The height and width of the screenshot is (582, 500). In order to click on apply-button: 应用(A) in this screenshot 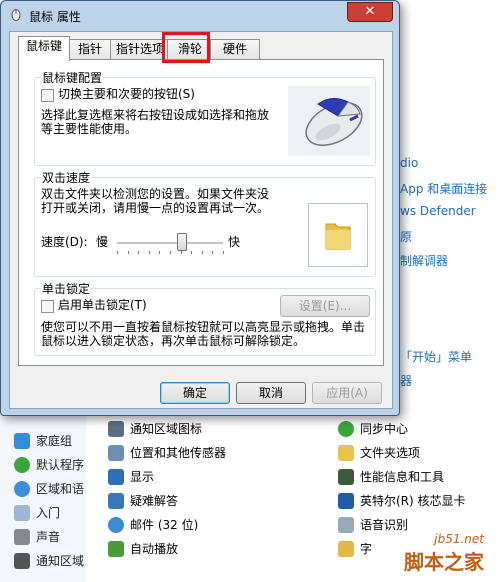, I will do `click(347, 393)`.